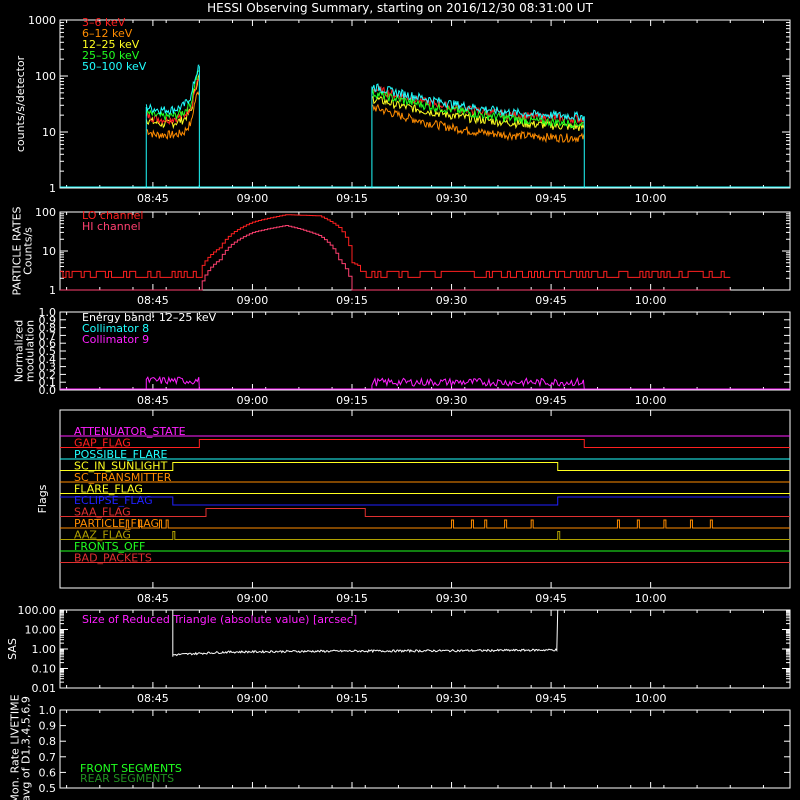 The image size is (800, 800). I want to click on y-tick-label: 0.7, so click(48, 757).